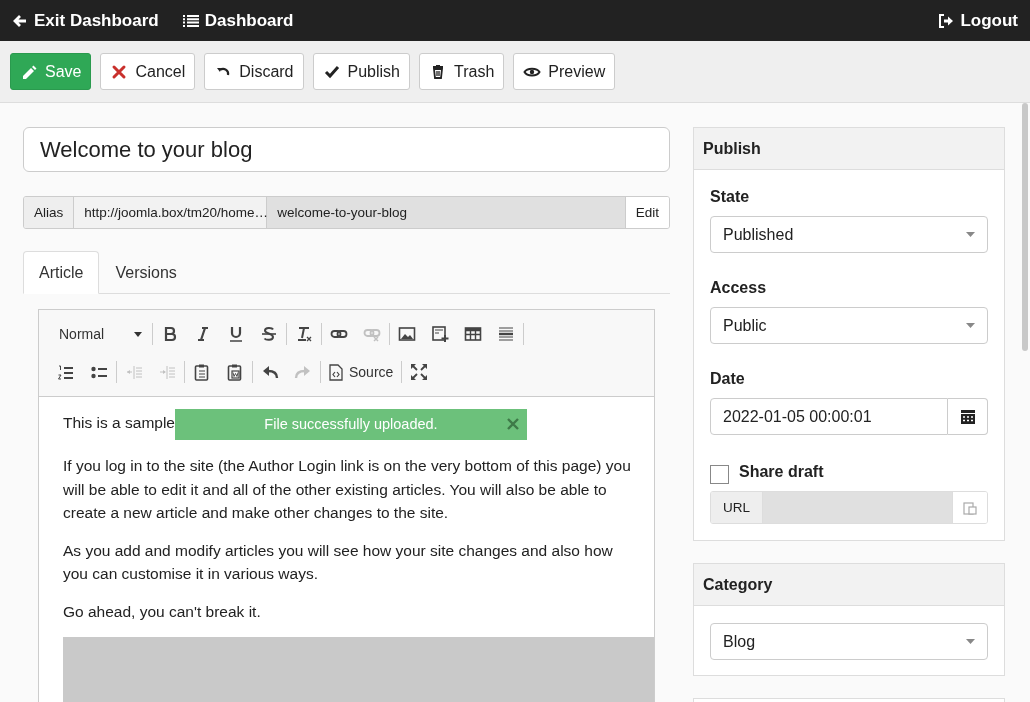 The image size is (1030, 702). Describe the element at coordinates (346, 149) in the screenshot. I see `title-field: Welcome to your blog` at that location.